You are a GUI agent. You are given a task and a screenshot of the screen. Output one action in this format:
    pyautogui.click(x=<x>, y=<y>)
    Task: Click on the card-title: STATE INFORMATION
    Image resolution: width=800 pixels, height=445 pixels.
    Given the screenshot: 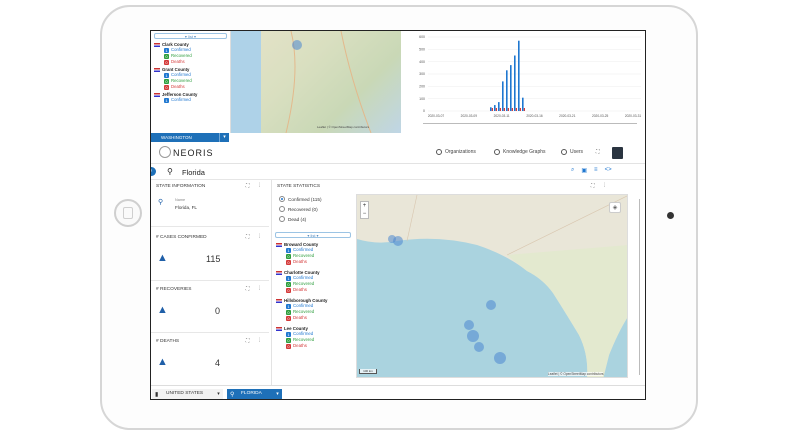 What is the action you would take?
    pyautogui.click(x=181, y=186)
    